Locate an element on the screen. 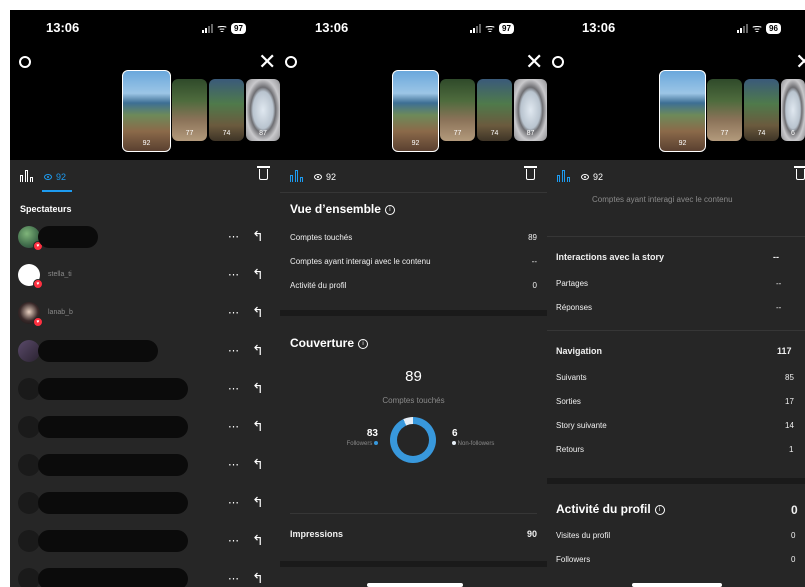  heart-icon: ♥ is located at coordinates (38, 284).